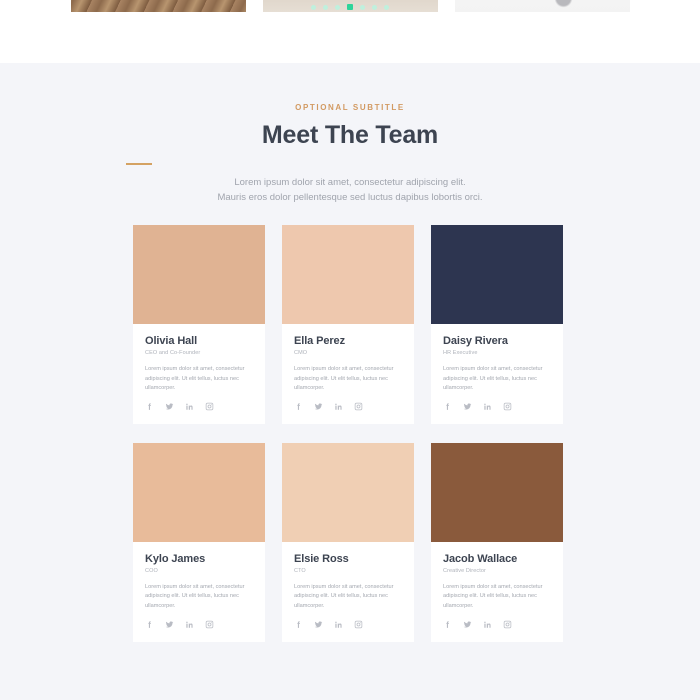 This screenshot has width=700, height=700. I want to click on carousel-pagination, so click(350, 7).